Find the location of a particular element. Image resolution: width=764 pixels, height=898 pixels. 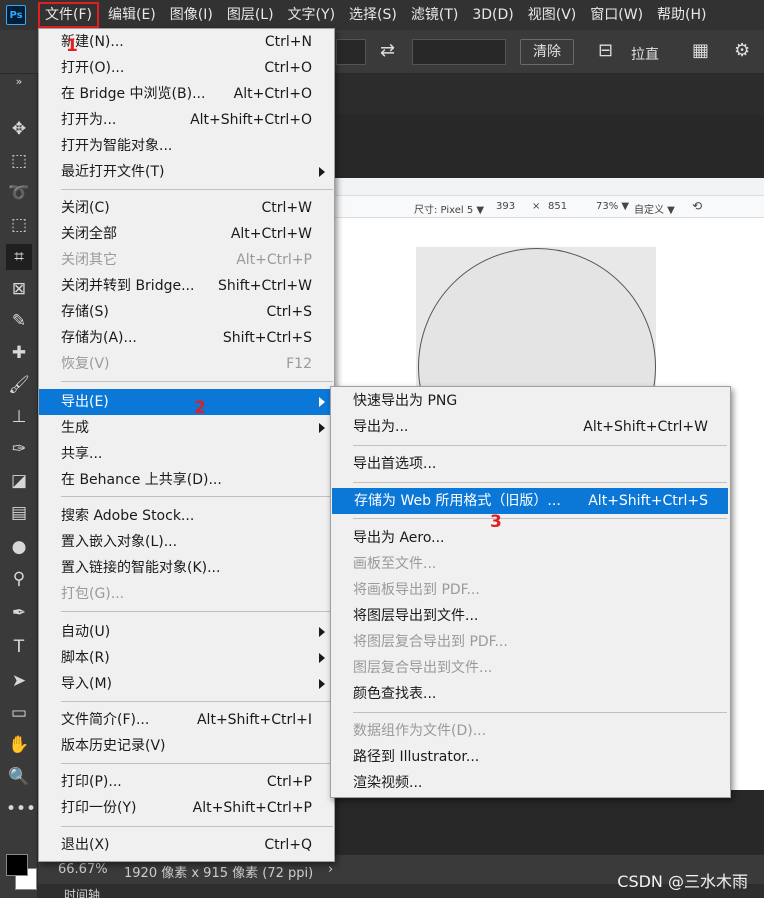

crop-tool-icon: ⌗ is located at coordinates (19, 257).